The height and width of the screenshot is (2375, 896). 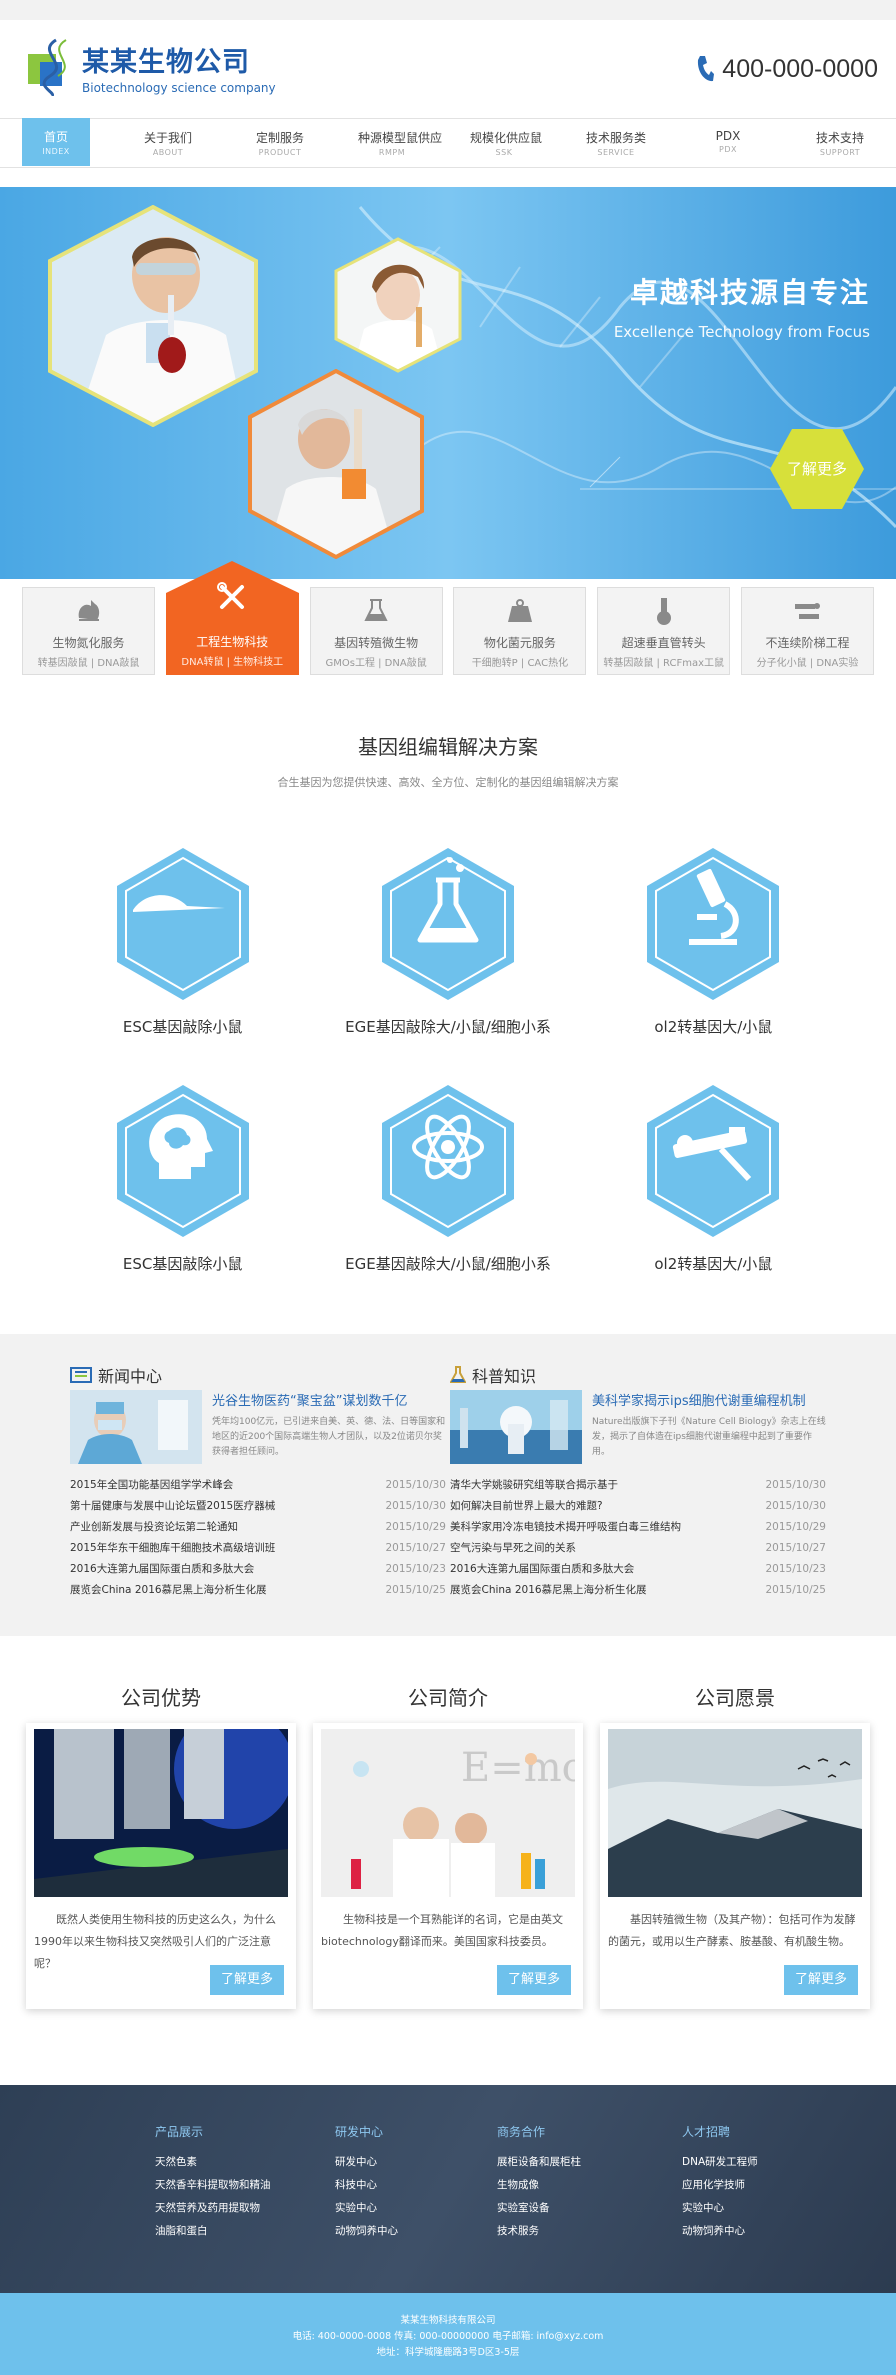 I want to click on solution-item-4: ESC基因敲除小鼠, so click(x=182, y=1178).